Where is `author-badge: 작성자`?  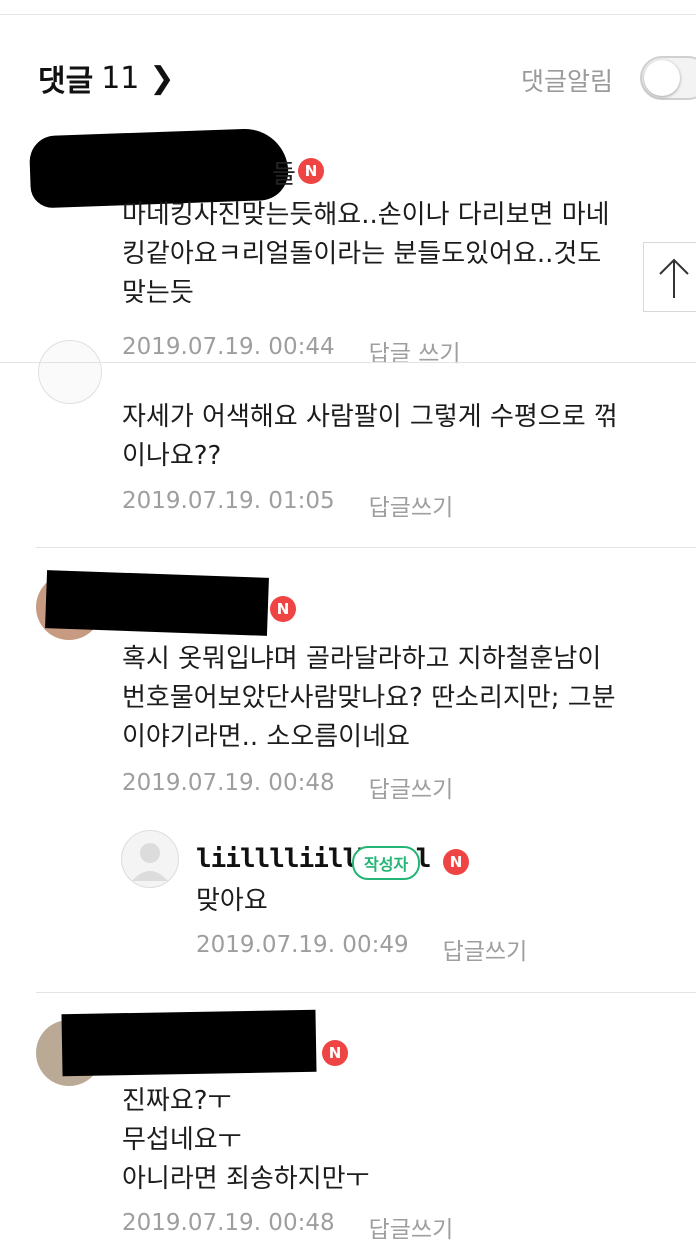 author-badge: 작성자 is located at coordinates (386, 863).